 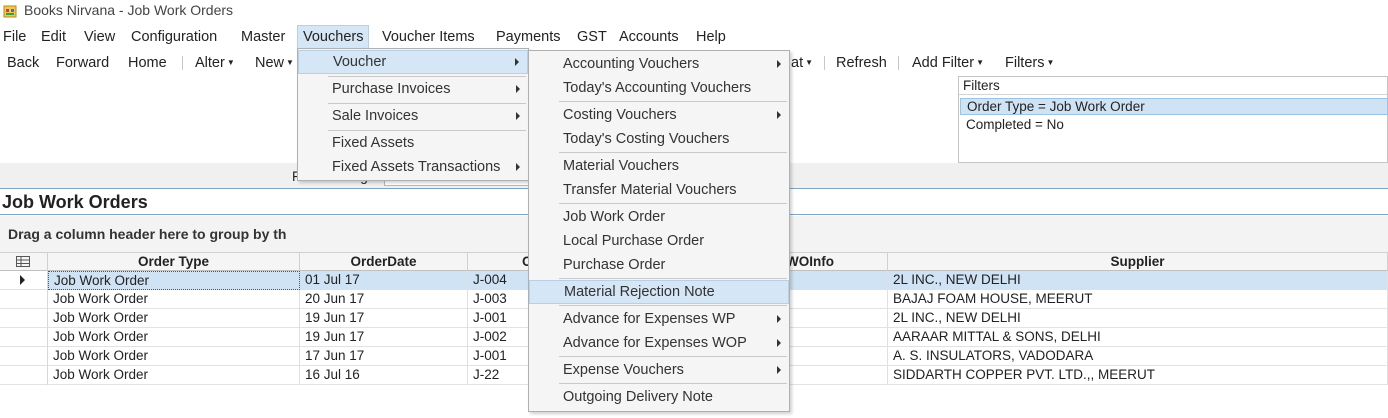 I want to click on menu-item-label: Outgoing Delivery Note, so click(x=638, y=397).